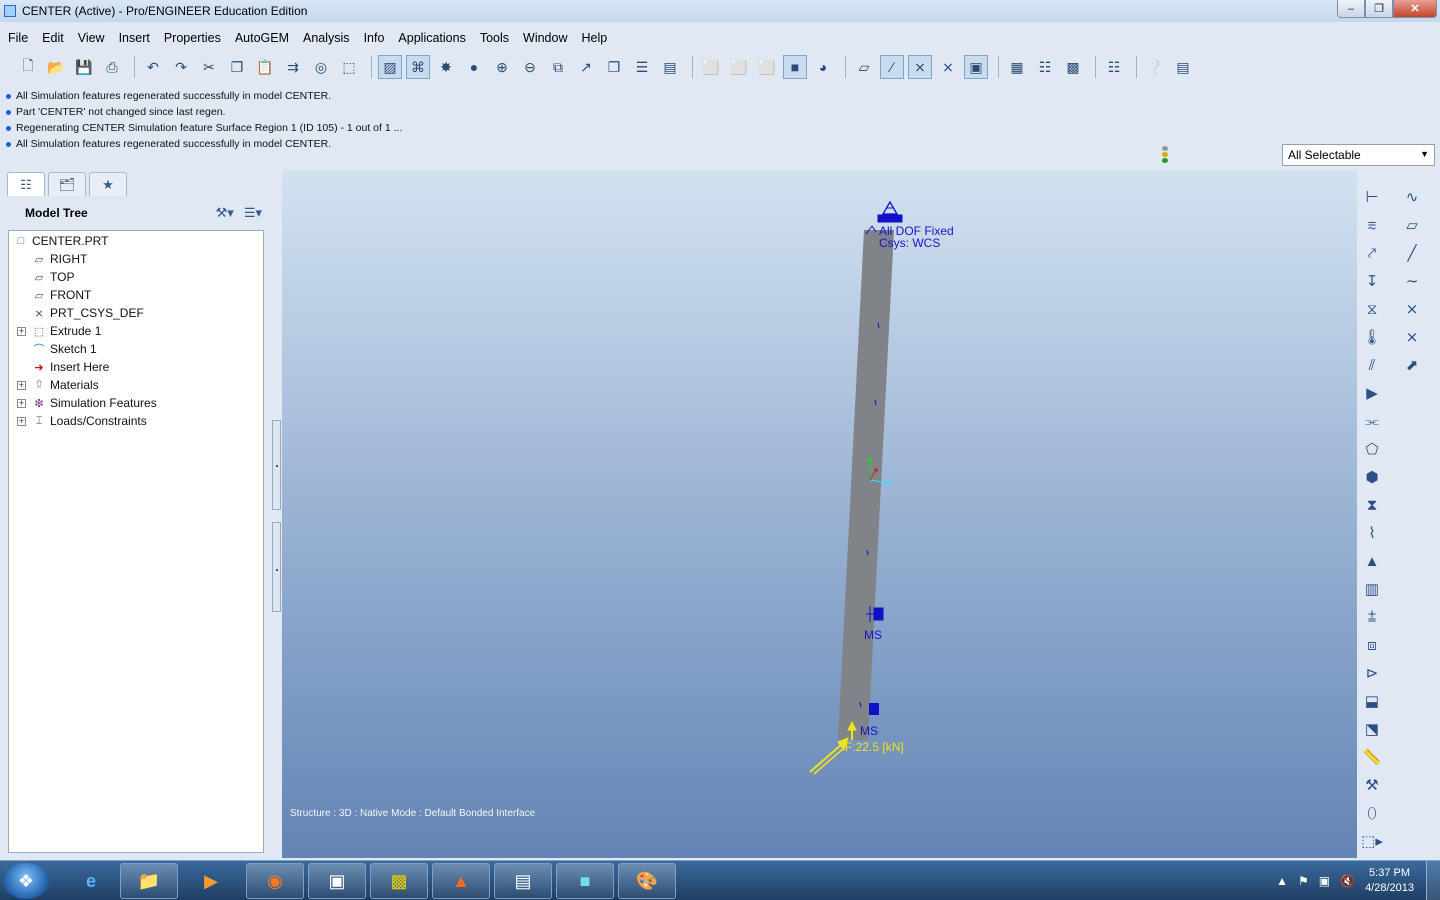 The height and width of the screenshot is (900, 1440). I want to click on analyses-button: ☷, so click(1045, 67).